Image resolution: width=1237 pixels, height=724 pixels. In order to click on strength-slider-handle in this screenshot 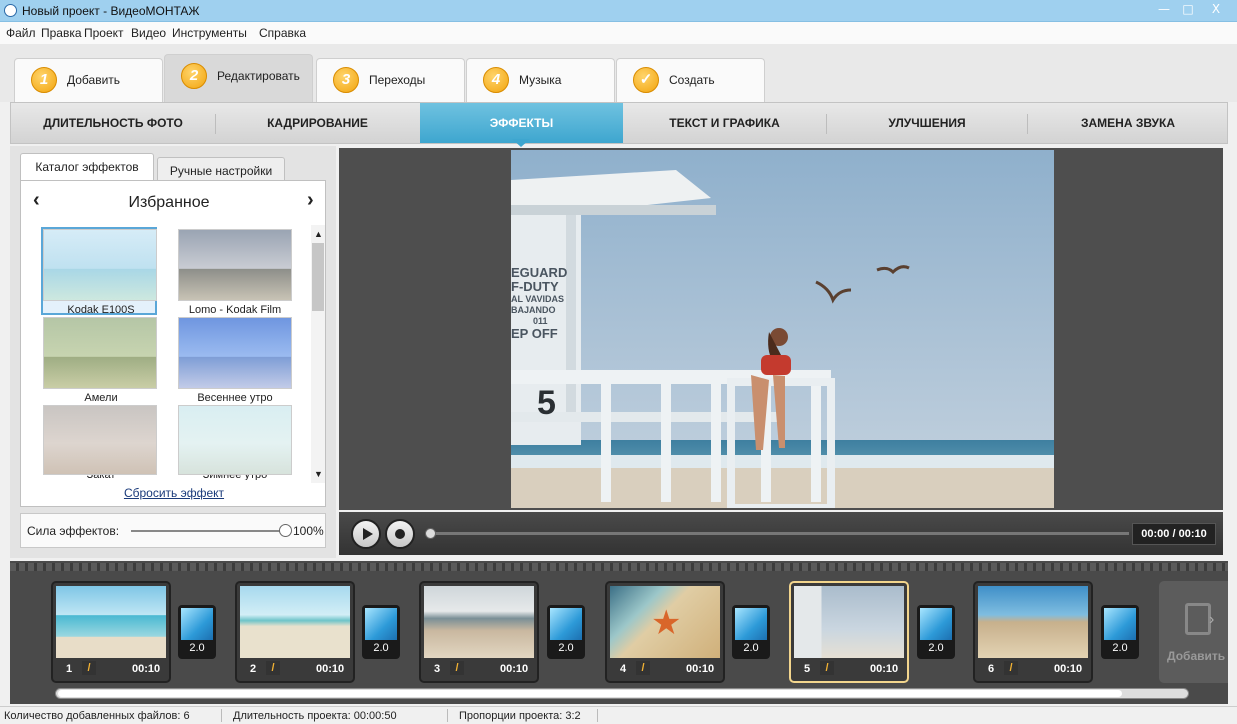, I will do `click(285, 530)`.